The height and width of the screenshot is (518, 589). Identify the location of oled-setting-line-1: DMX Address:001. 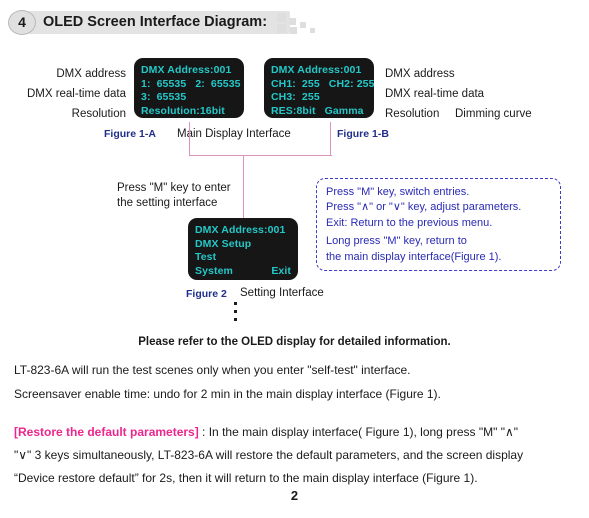
(240, 230).